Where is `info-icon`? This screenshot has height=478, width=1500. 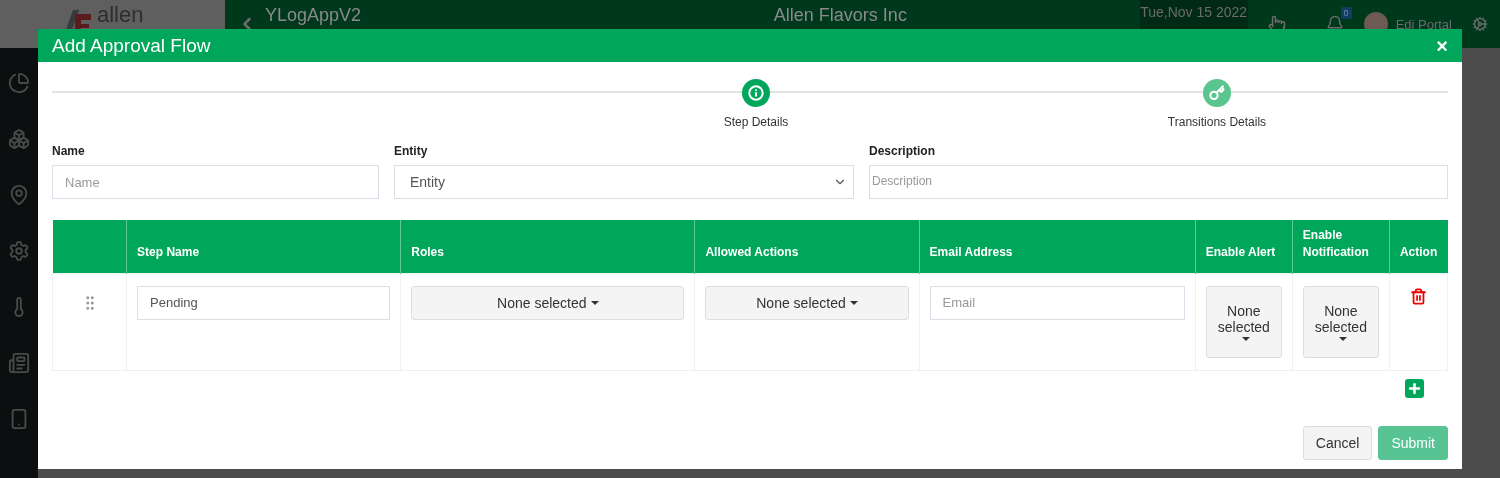 info-icon is located at coordinates (756, 93).